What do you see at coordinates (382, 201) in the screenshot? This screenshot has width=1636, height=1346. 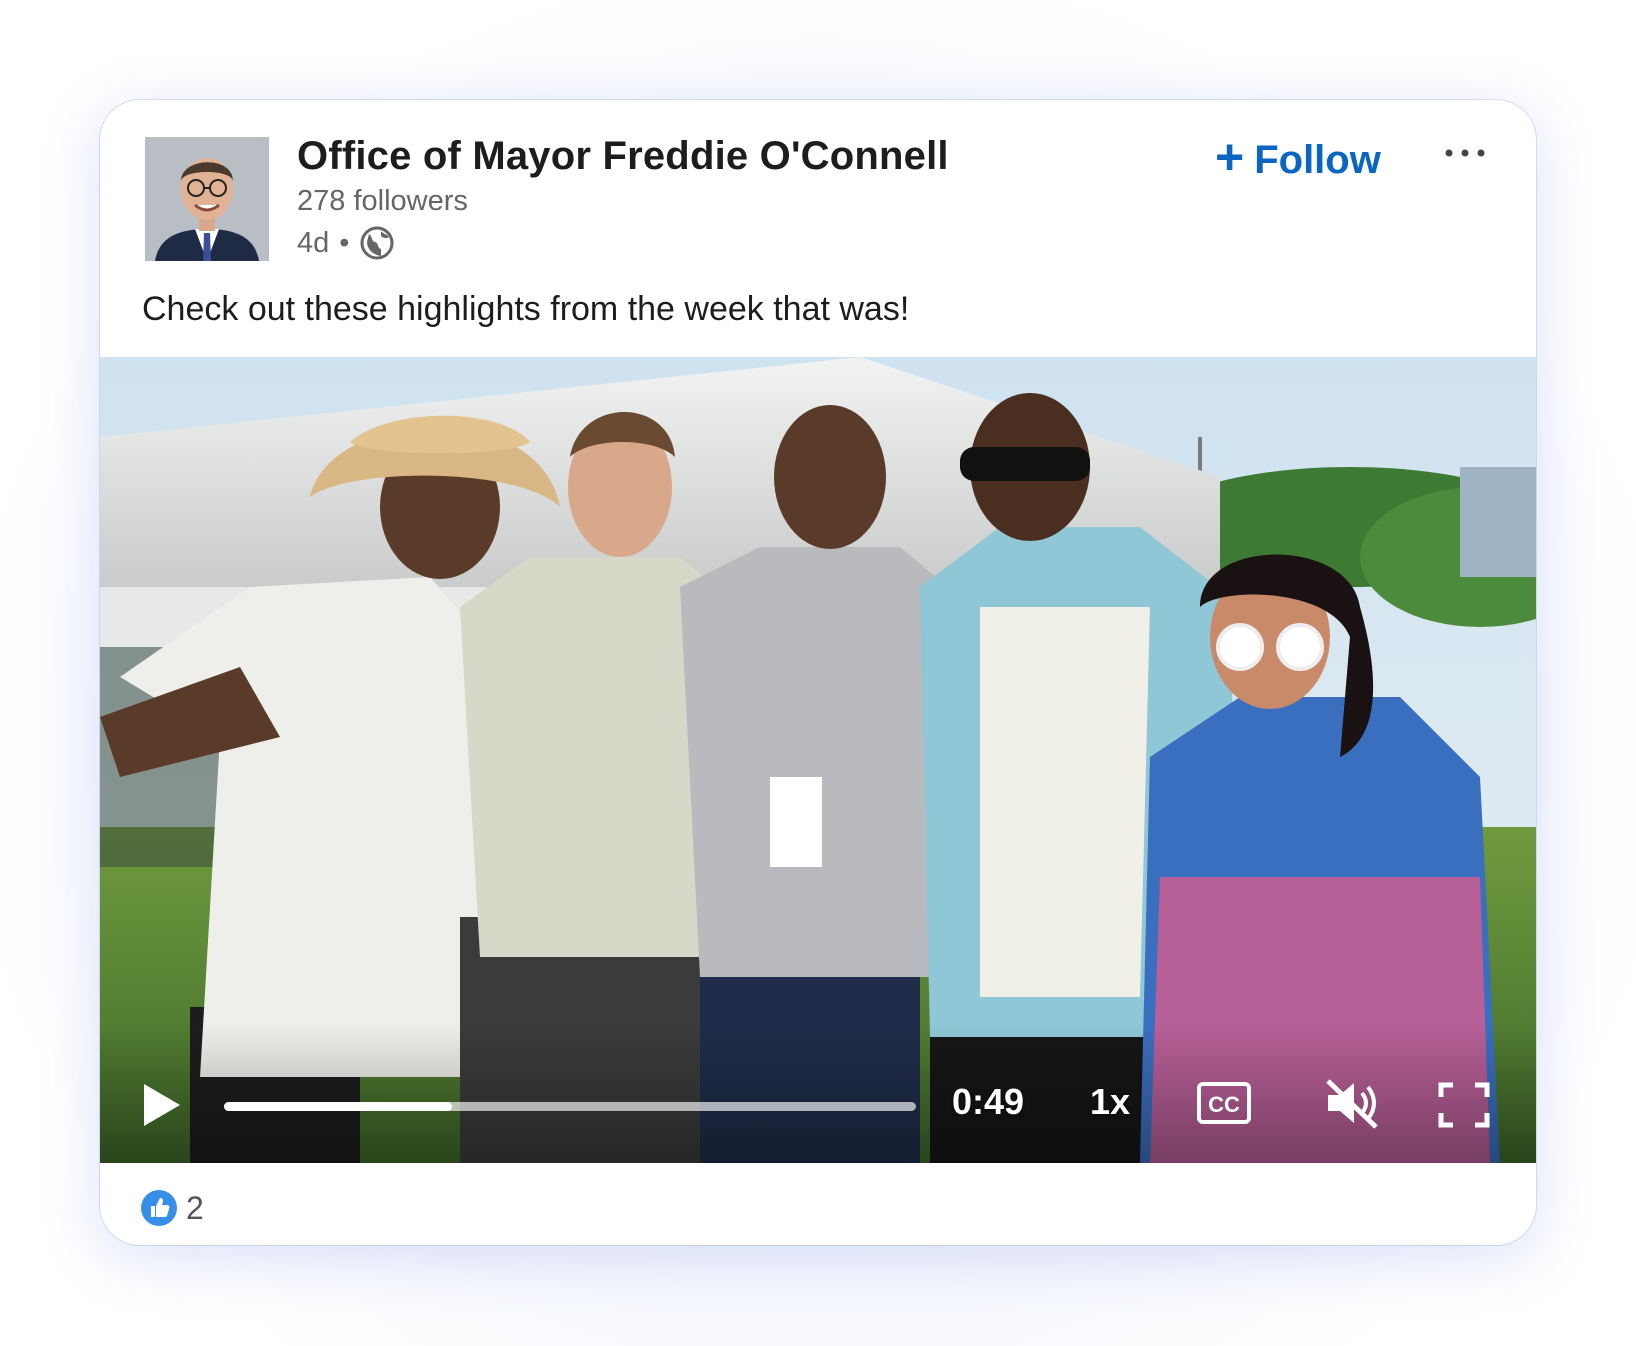 I see `follower-count: 278 followers` at bounding box center [382, 201].